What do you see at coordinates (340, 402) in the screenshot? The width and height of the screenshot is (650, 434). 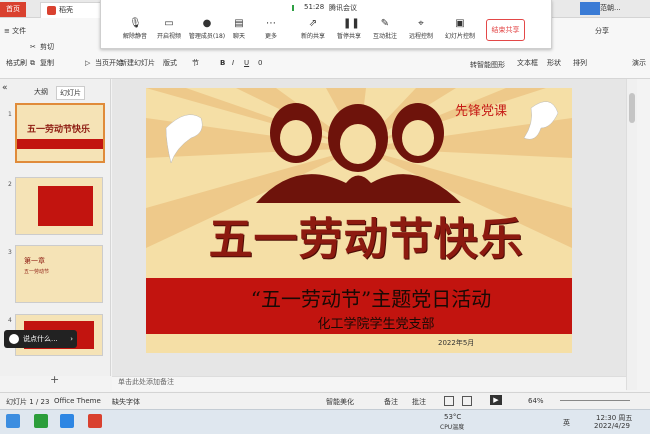 I see `smart-beautify-button: 智能美化` at bounding box center [340, 402].